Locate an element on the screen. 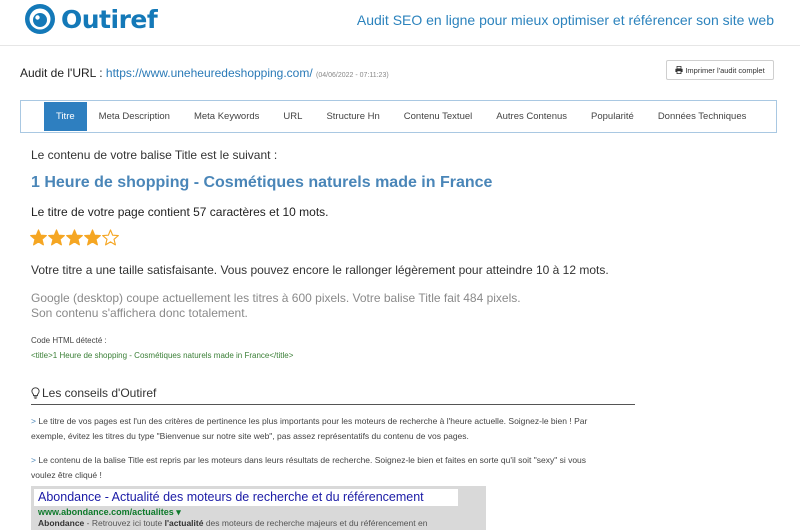 The height and width of the screenshot is (530, 800). logo: Outiref is located at coordinates (91, 19).